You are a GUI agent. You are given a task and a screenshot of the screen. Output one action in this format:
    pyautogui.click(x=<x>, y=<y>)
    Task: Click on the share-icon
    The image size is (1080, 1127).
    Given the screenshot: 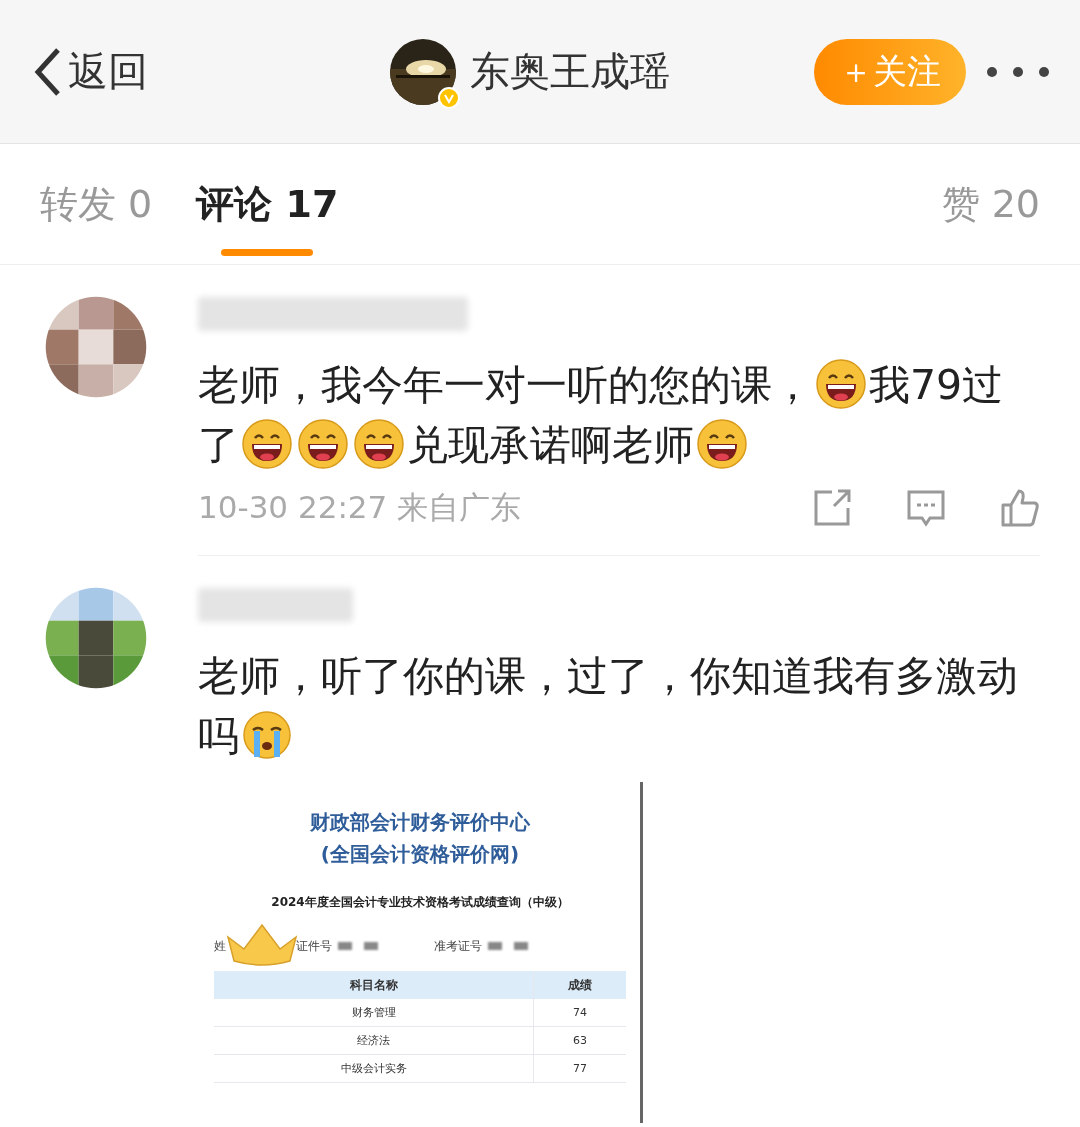 What is the action you would take?
    pyautogui.click(x=832, y=508)
    